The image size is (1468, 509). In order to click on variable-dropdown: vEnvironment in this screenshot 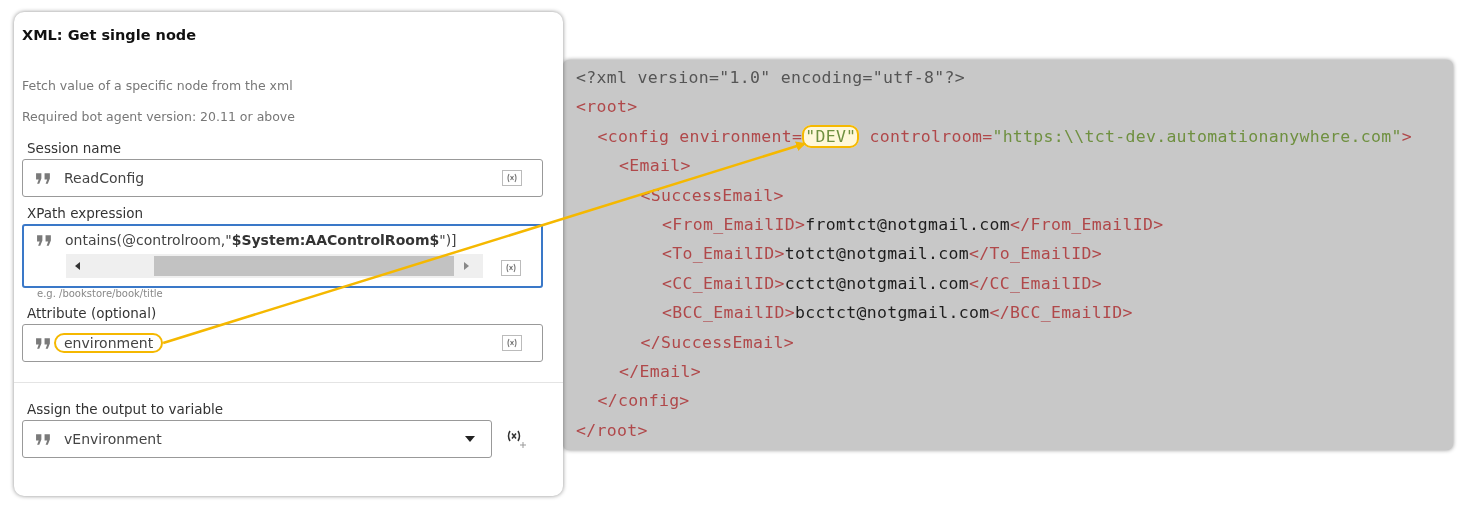, I will do `click(257, 439)`.